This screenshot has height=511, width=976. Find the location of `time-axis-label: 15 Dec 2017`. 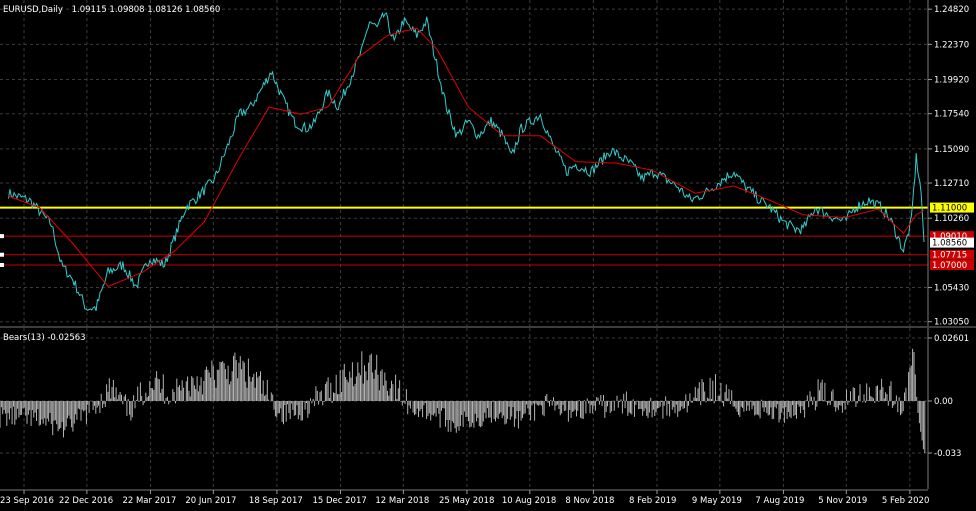

time-axis-label: 15 Dec 2017 is located at coordinates (339, 501).